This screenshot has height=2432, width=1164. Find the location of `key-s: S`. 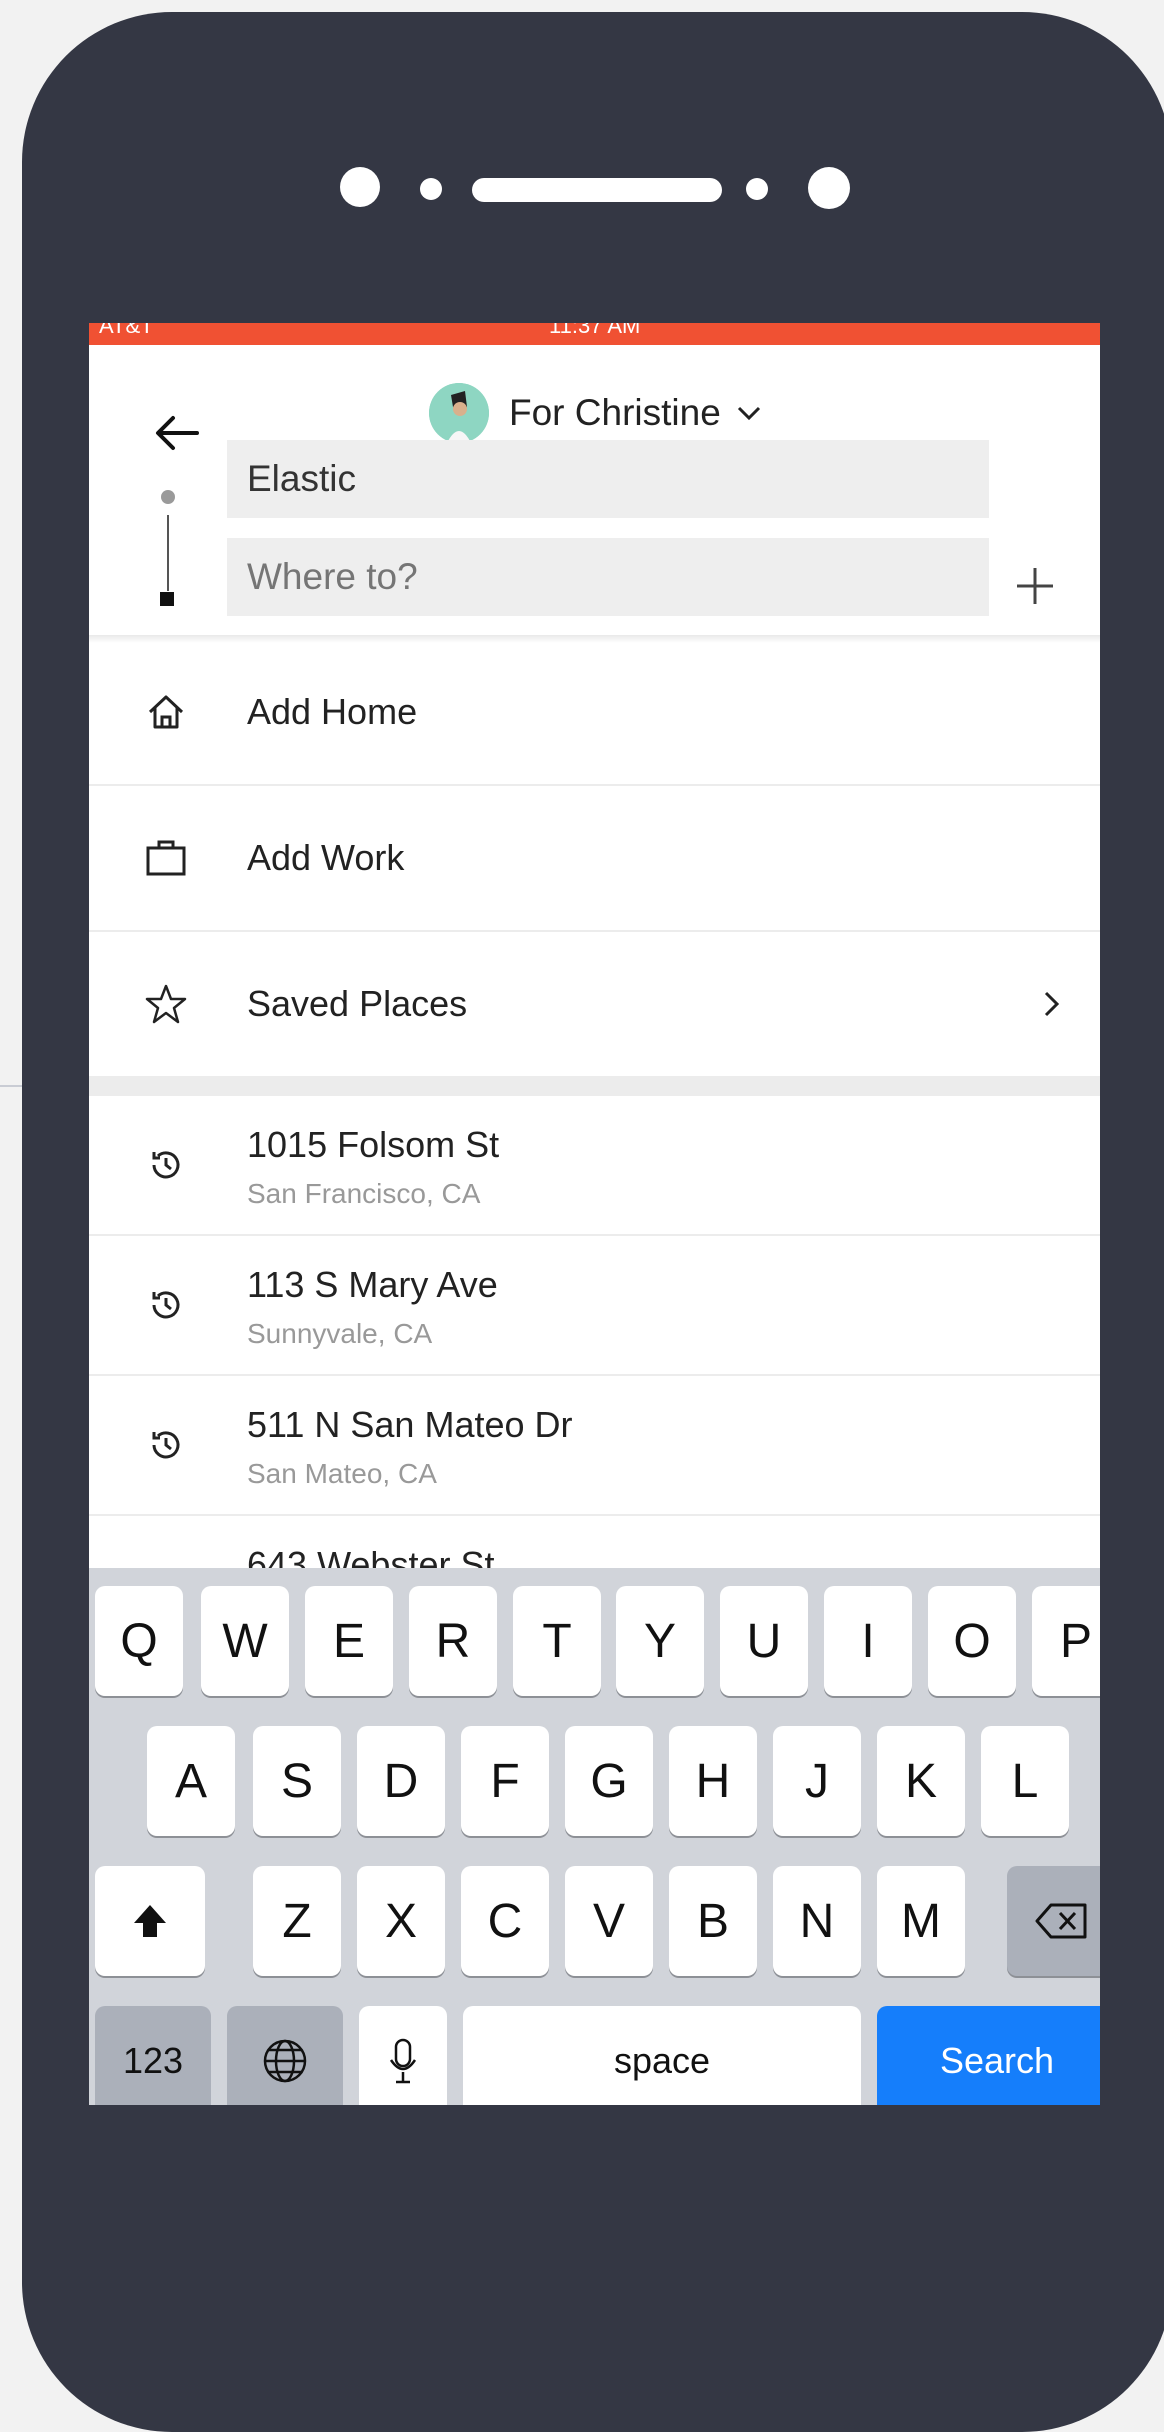

key-s: S is located at coordinates (297, 1781).